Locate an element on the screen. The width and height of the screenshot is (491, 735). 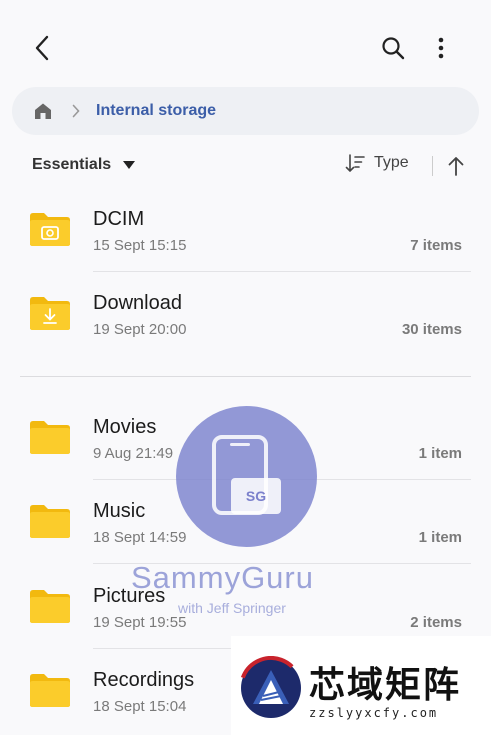
home-icon is located at coordinates (43, 111).